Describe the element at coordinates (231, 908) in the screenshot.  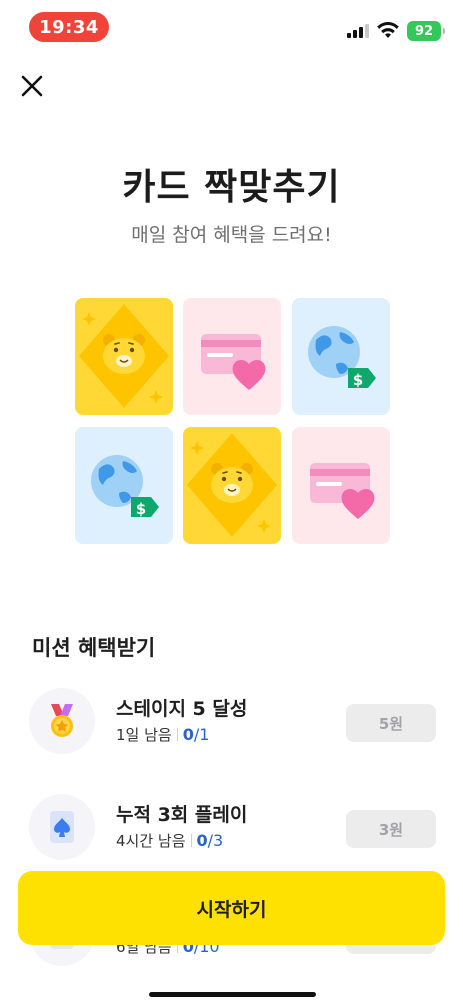
I see `start-button: 시작하기` at that location.